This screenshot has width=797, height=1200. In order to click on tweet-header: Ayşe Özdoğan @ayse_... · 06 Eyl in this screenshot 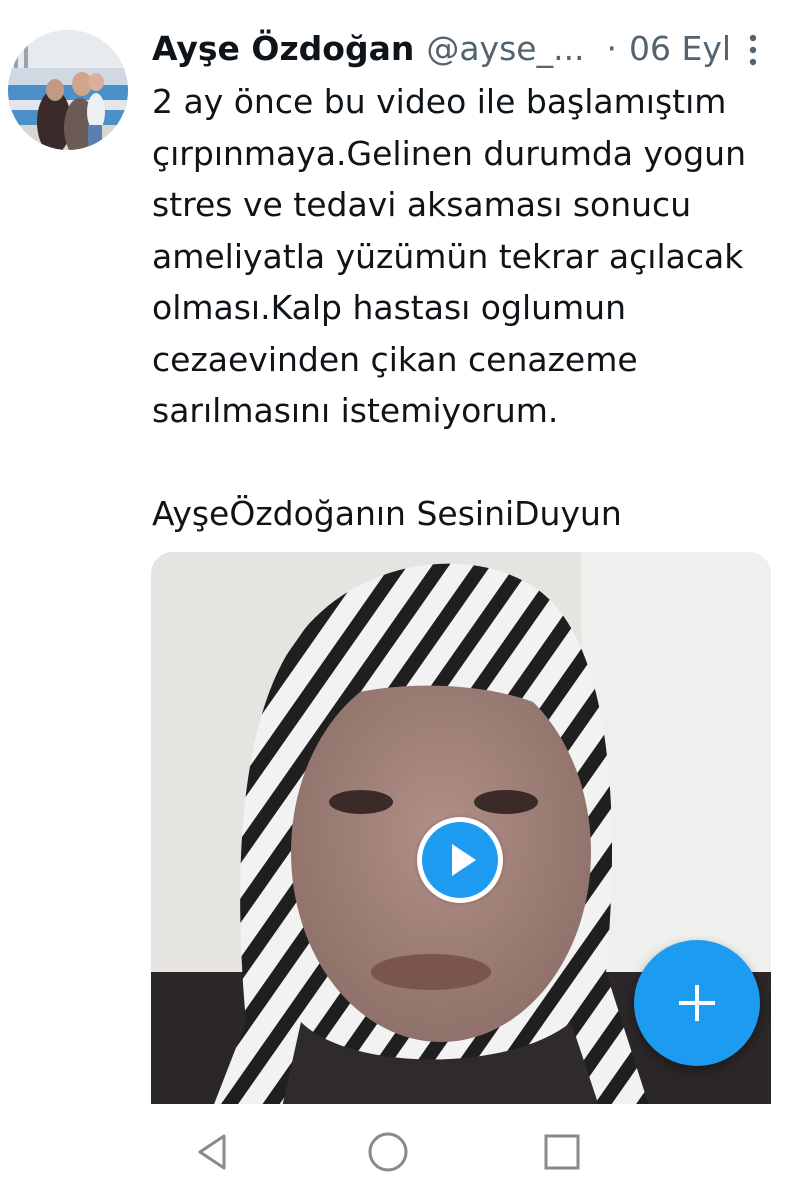, I will do `click(441, 48)`.